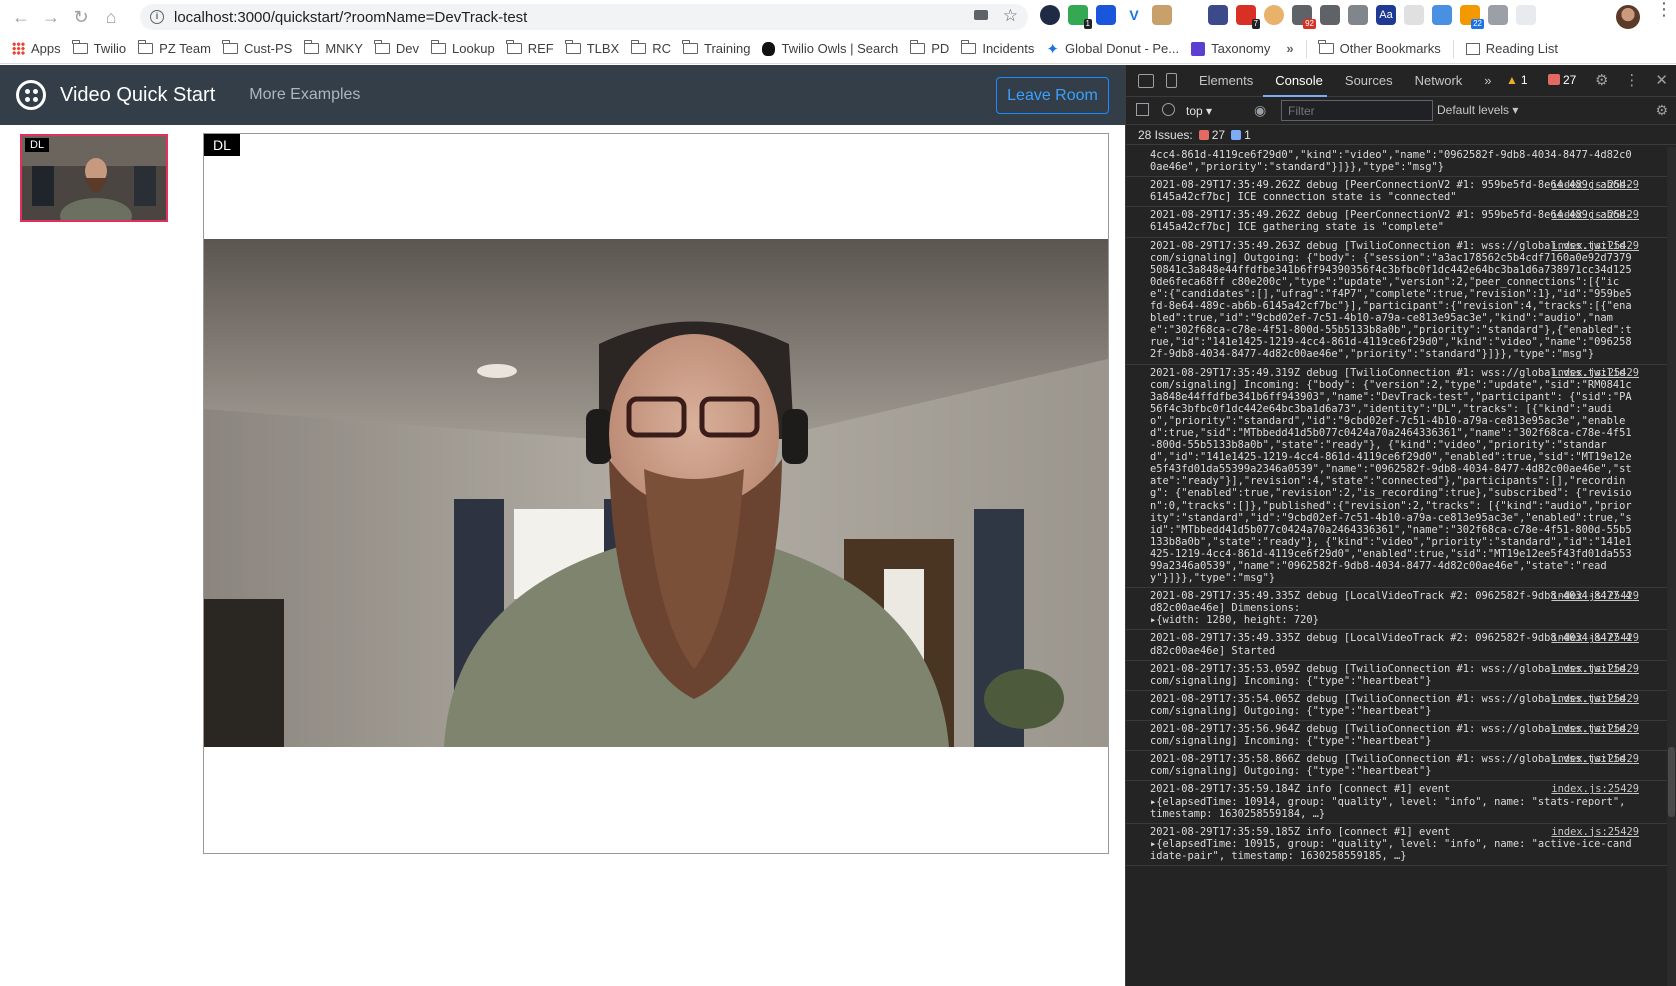 Image resolution: width=1676 pixels, height=986 pixels. Describe the element at coordinates (716, 48) in the screenshot. I see `bookmark-training: Training` at that location.